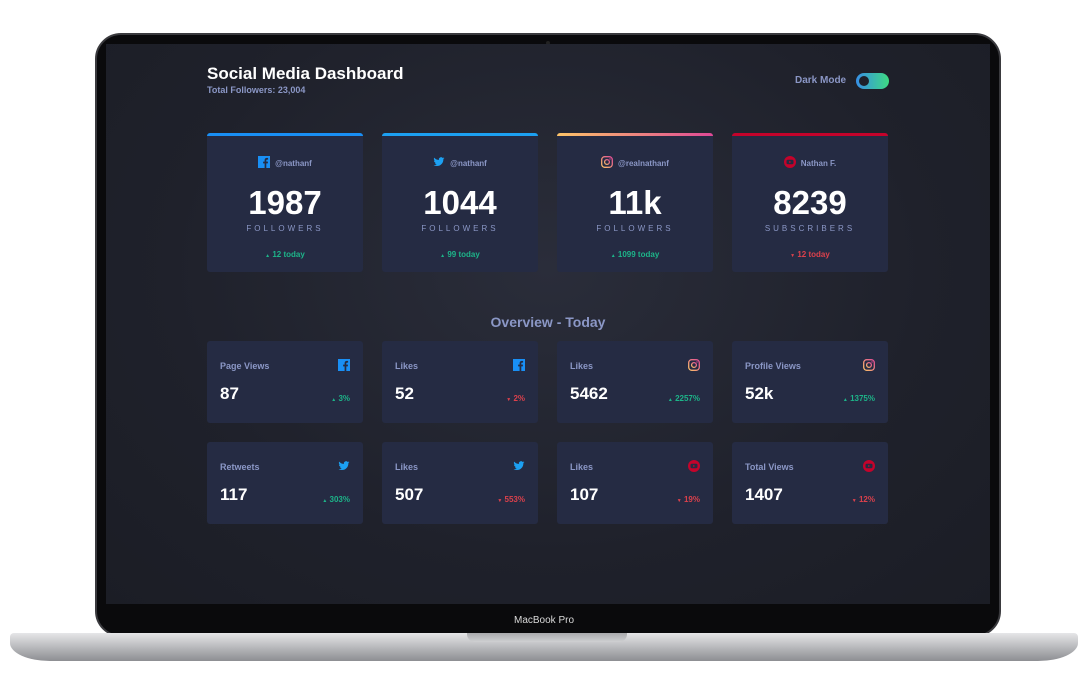 This screenshot has width=1088, height=696. Describe the element at coordinates (635, 483) in the screenshot. I see `overview-card: Likes 107 ▼ 19%` at that location.